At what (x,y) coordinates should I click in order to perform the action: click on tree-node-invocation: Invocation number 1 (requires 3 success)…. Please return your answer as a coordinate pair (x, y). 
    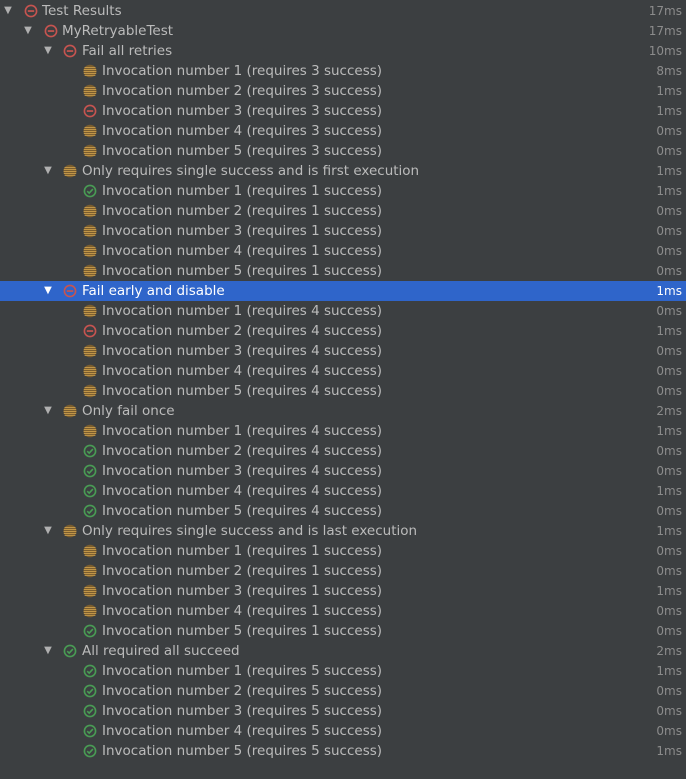
    Looking at the image, I should click on (343, 71).